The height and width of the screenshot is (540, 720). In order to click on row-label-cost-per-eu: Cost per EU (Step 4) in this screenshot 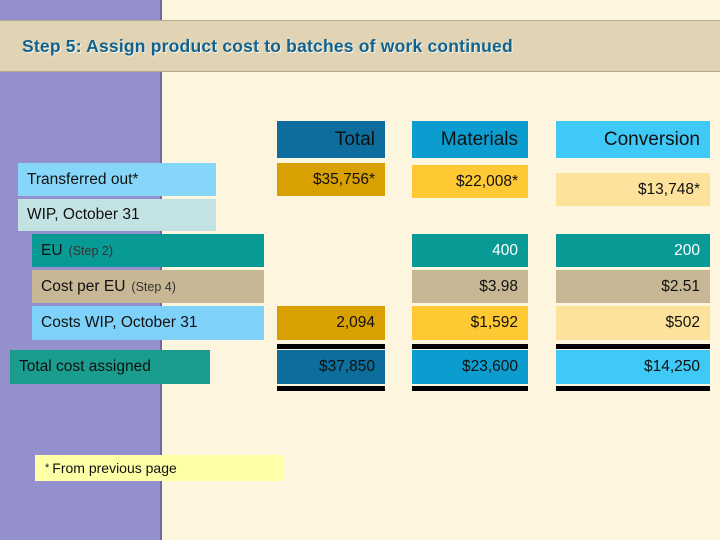, I will do `click(148, 286)`.